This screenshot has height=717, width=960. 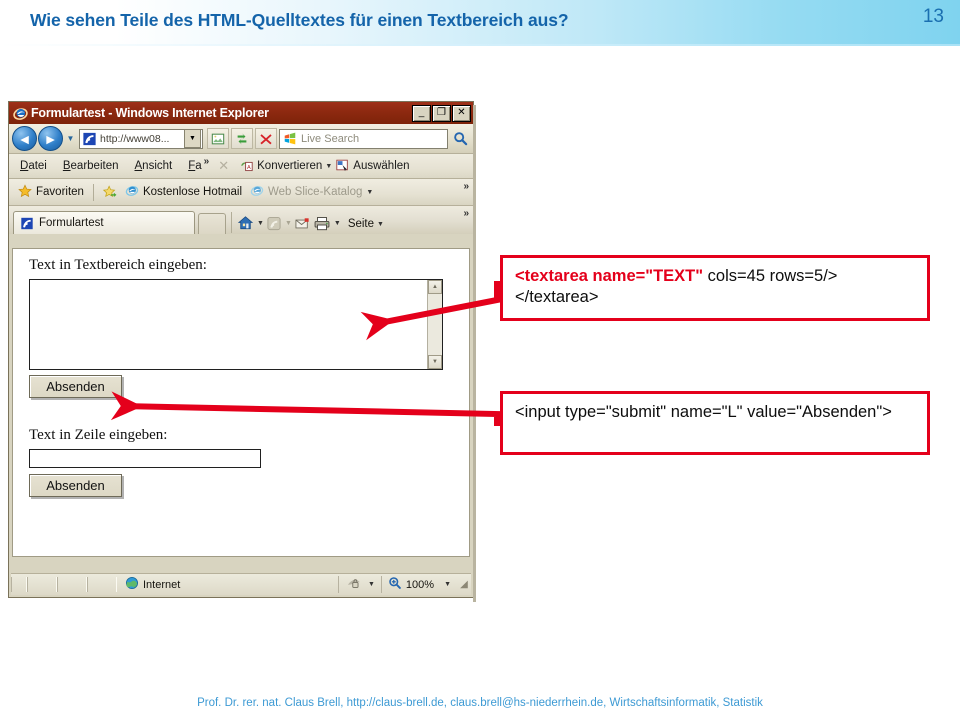 I want to click on security-caret-icon: ▼, so click(x=371, y=584).